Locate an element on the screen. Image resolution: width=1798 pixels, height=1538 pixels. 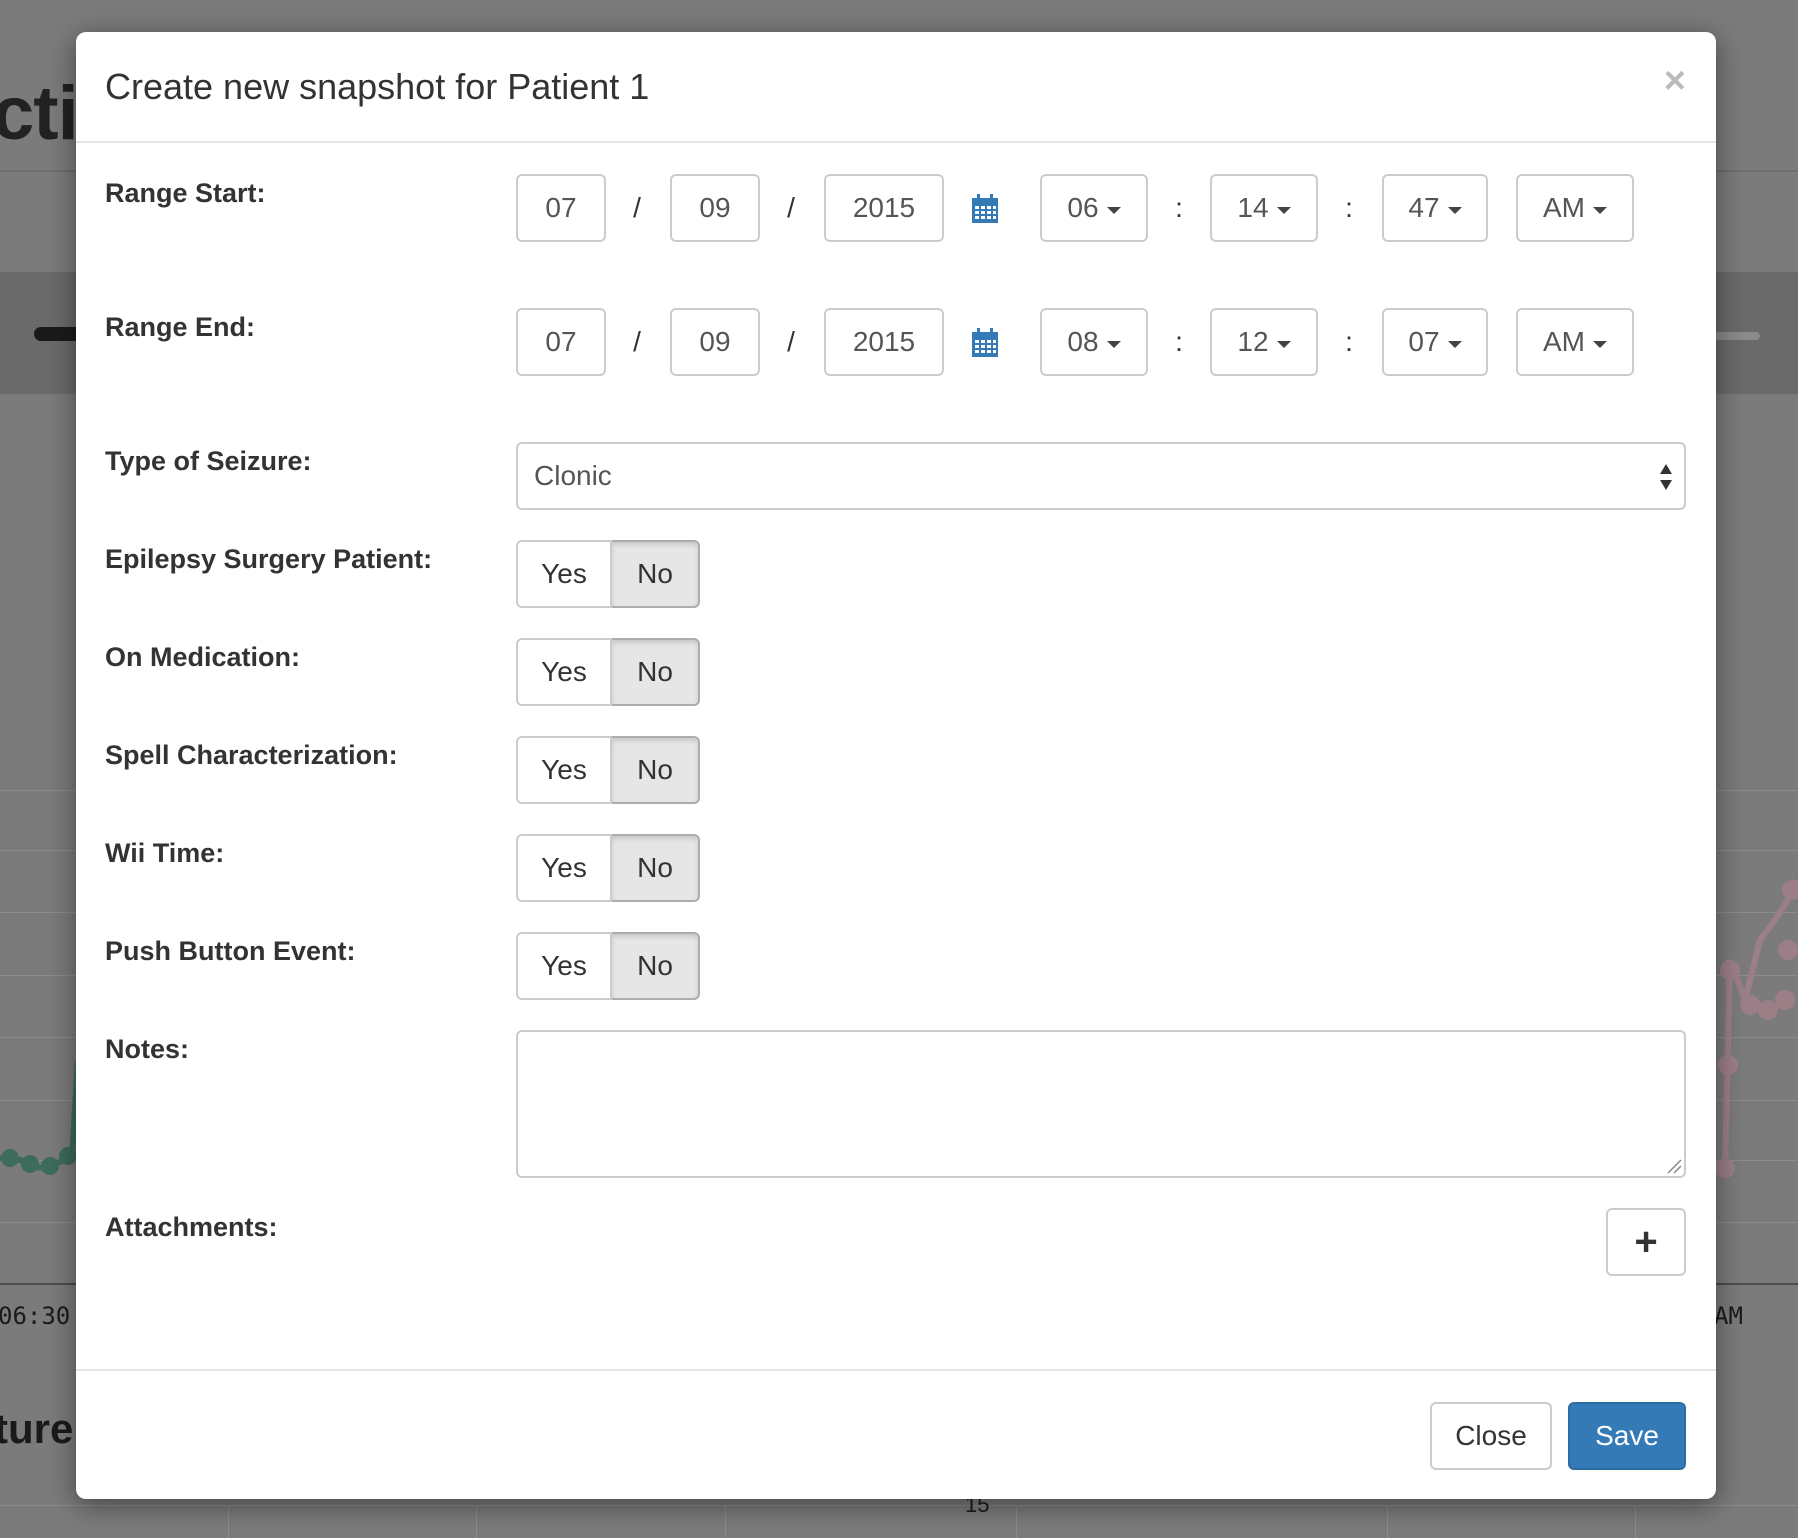
range-end-label: Range End: is located at coordinates (180, 327).